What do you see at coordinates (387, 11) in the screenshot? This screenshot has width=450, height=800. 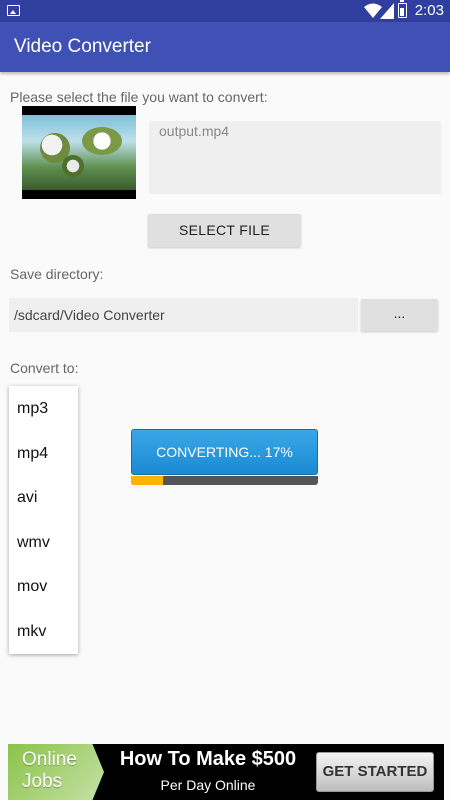 I see `signal-icon` at bounding box center [387, 11].